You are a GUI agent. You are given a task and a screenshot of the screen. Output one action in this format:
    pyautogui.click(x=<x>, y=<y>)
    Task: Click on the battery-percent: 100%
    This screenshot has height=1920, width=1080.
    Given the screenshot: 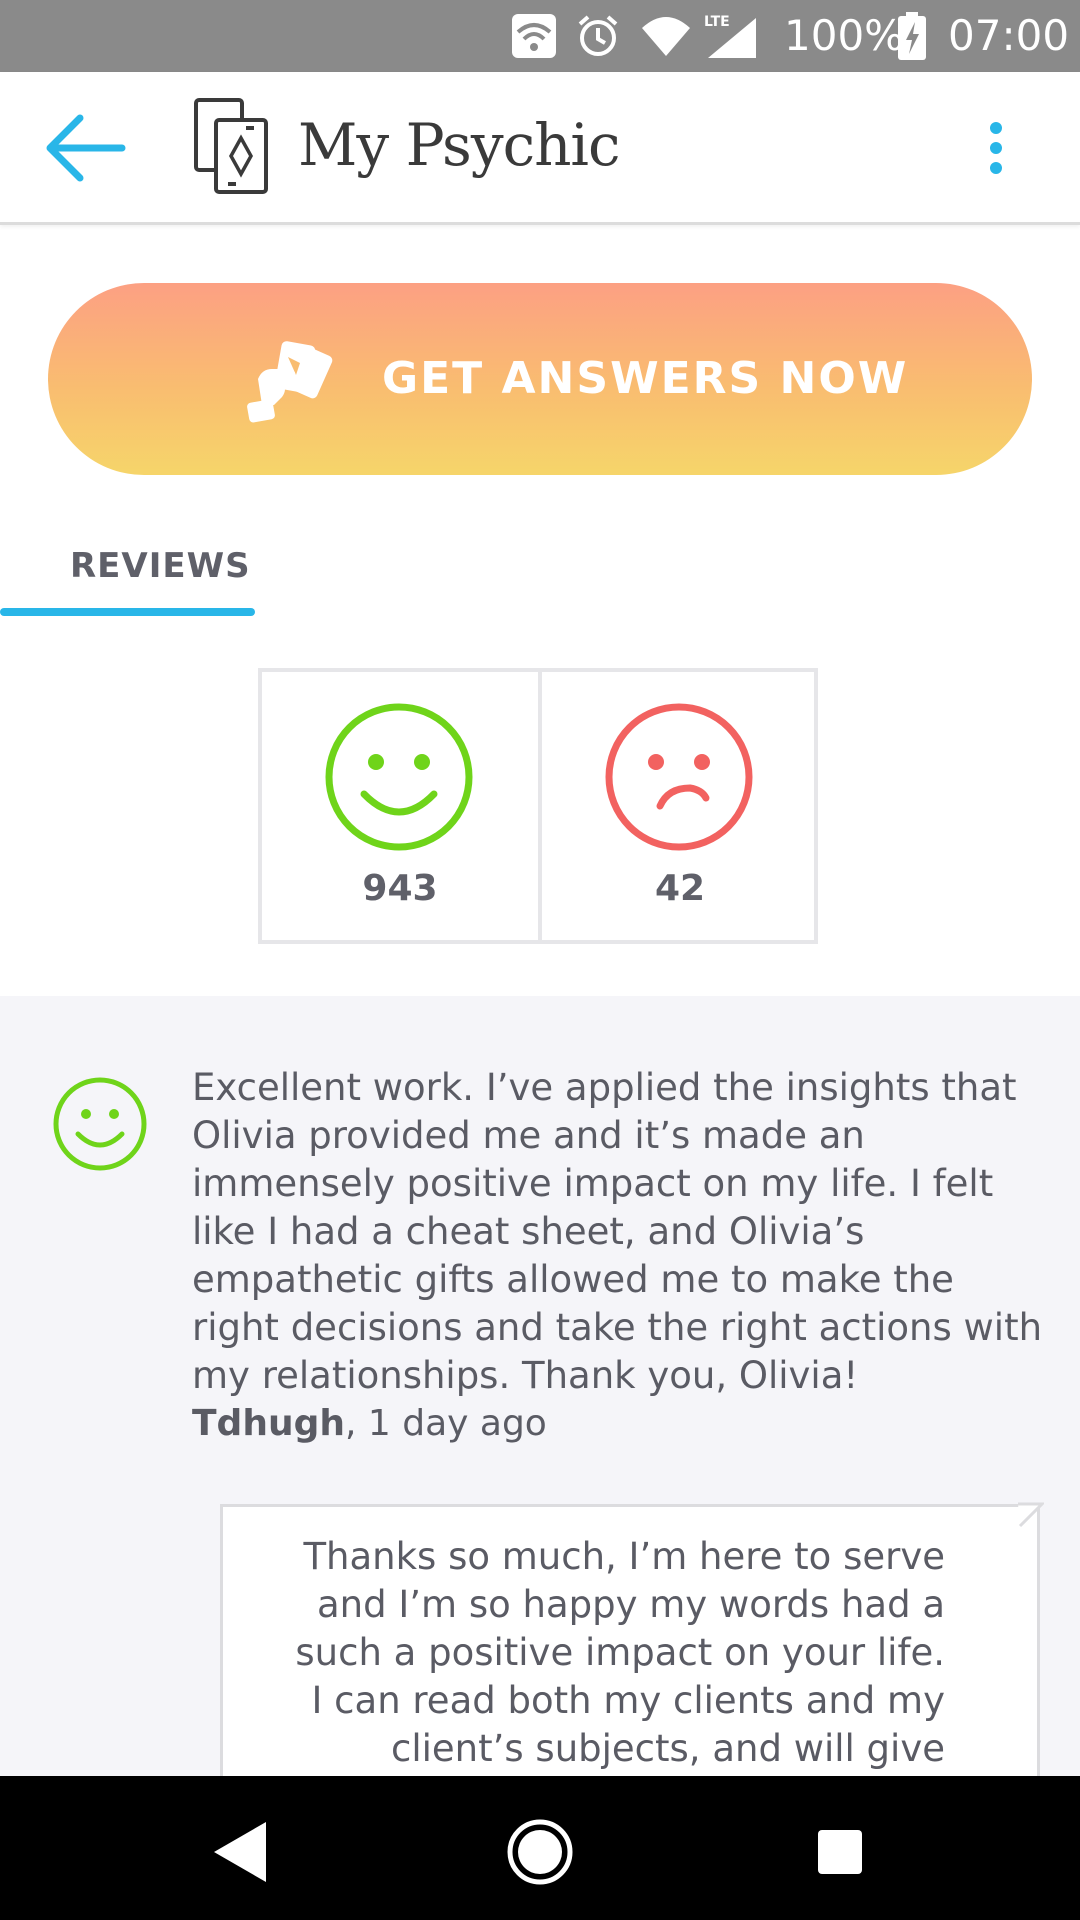 What is the action you would take?
    pyautogui.click(x=844, y=35)
    